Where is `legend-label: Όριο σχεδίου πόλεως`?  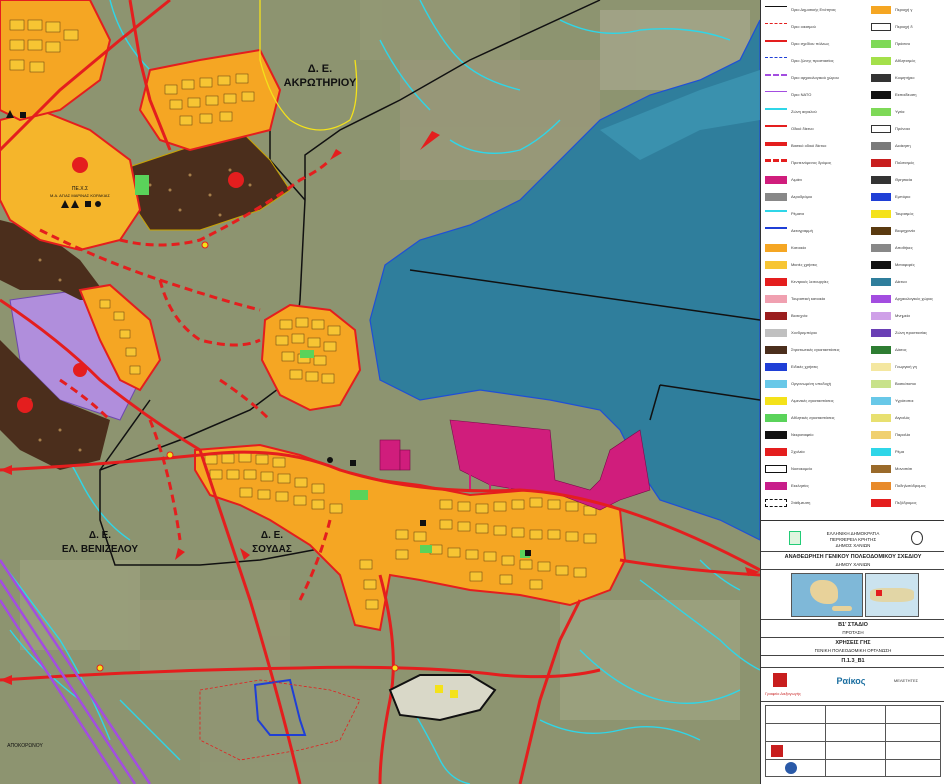
legend-label: Όριο σχεδίου πόλεως is located at coordinates (810, 43).